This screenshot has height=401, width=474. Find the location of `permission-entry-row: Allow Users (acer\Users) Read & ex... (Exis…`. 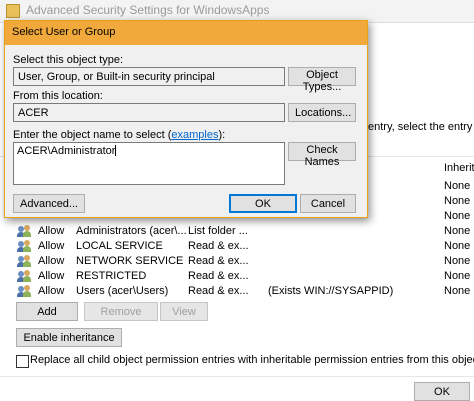

permission-entry-row: Allow Users (acer\Users) Read & ex... (Exis… is located at coordinates (245, 292).